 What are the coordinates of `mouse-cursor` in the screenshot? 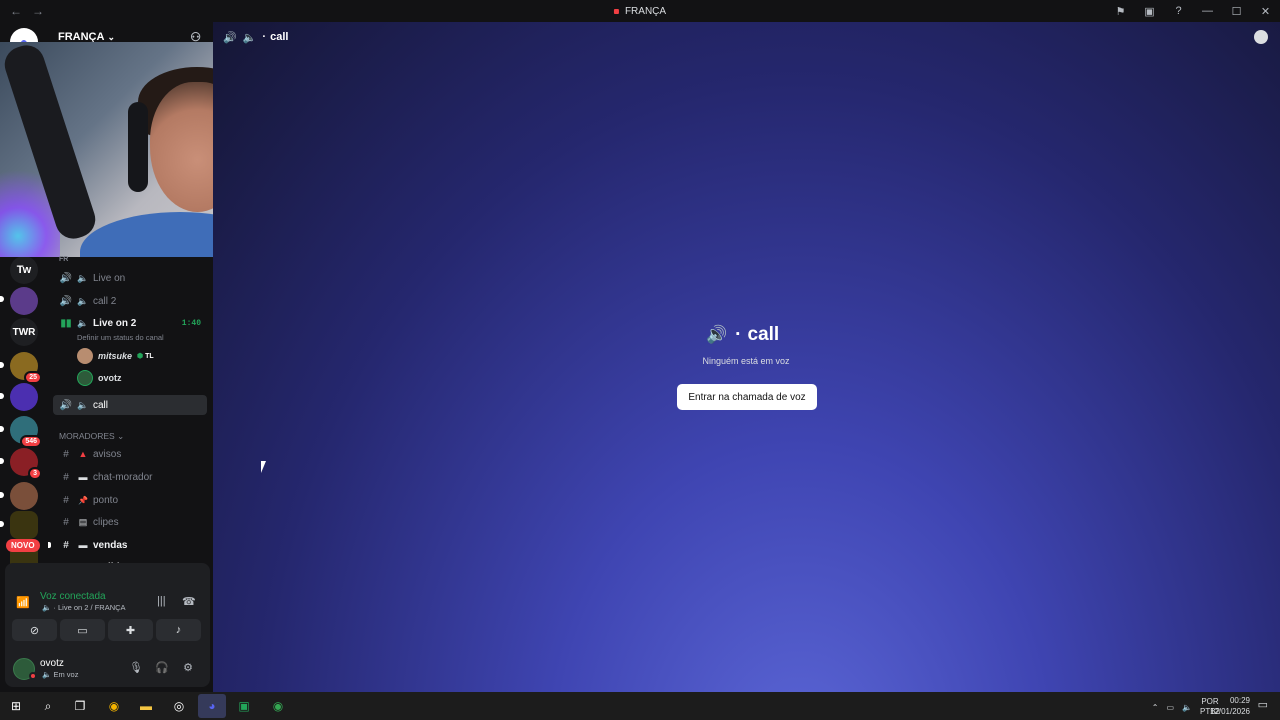 It's located at (263, 467).